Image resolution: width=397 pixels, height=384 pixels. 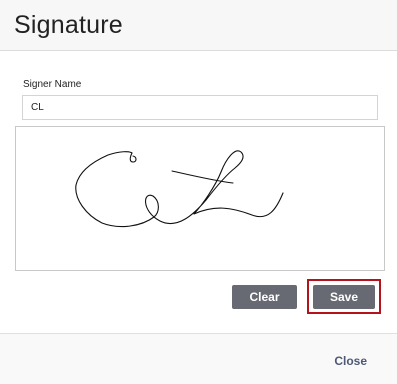 I want to click on signer-name-label: Signer Name, so click(x=52, y=84).